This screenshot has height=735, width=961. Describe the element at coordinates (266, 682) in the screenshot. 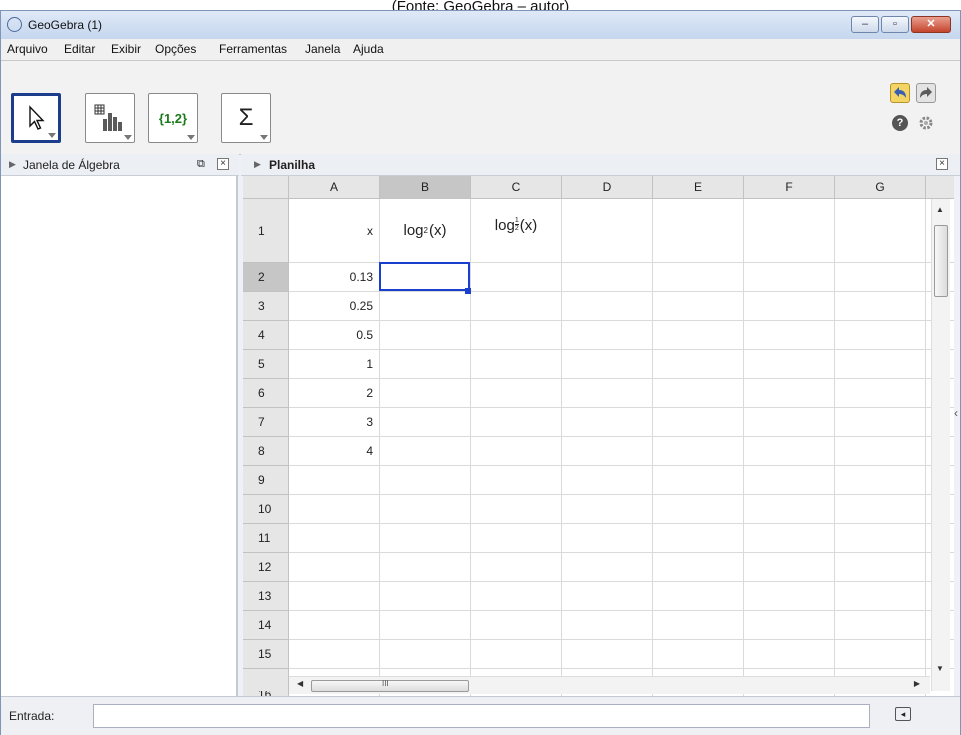

I see `row-header: 16` at that location.